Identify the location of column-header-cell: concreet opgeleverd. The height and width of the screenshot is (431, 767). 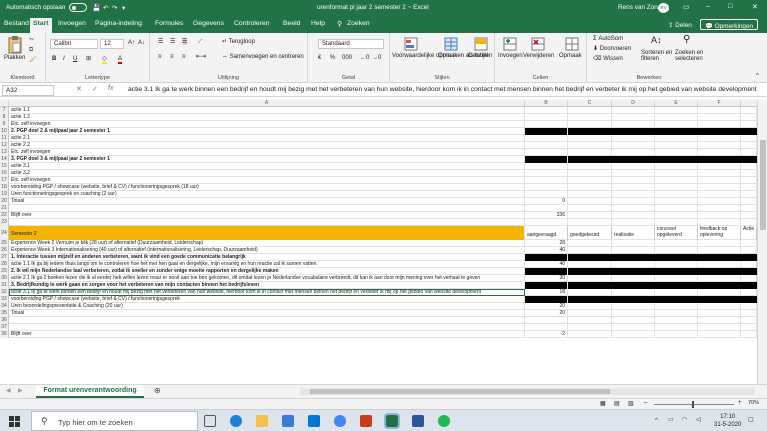
(676, 233).